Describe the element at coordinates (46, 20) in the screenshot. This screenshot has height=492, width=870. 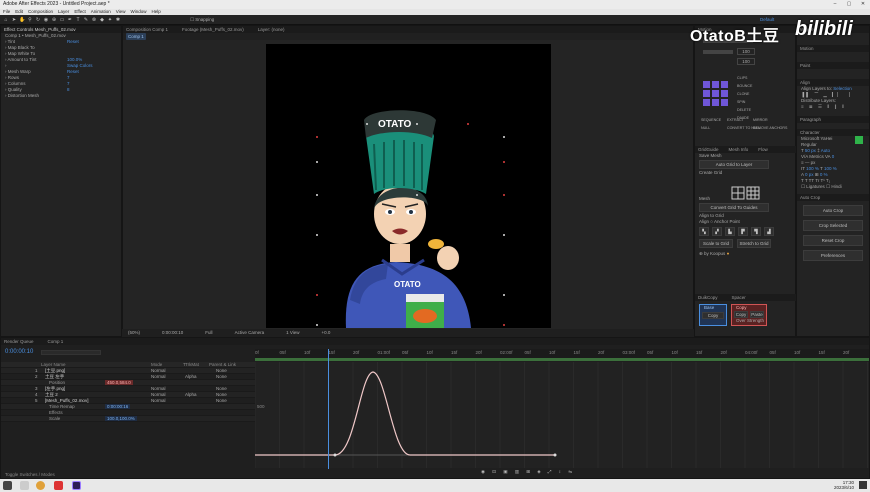
I see `camera-tool-icon: ◉` at that location.